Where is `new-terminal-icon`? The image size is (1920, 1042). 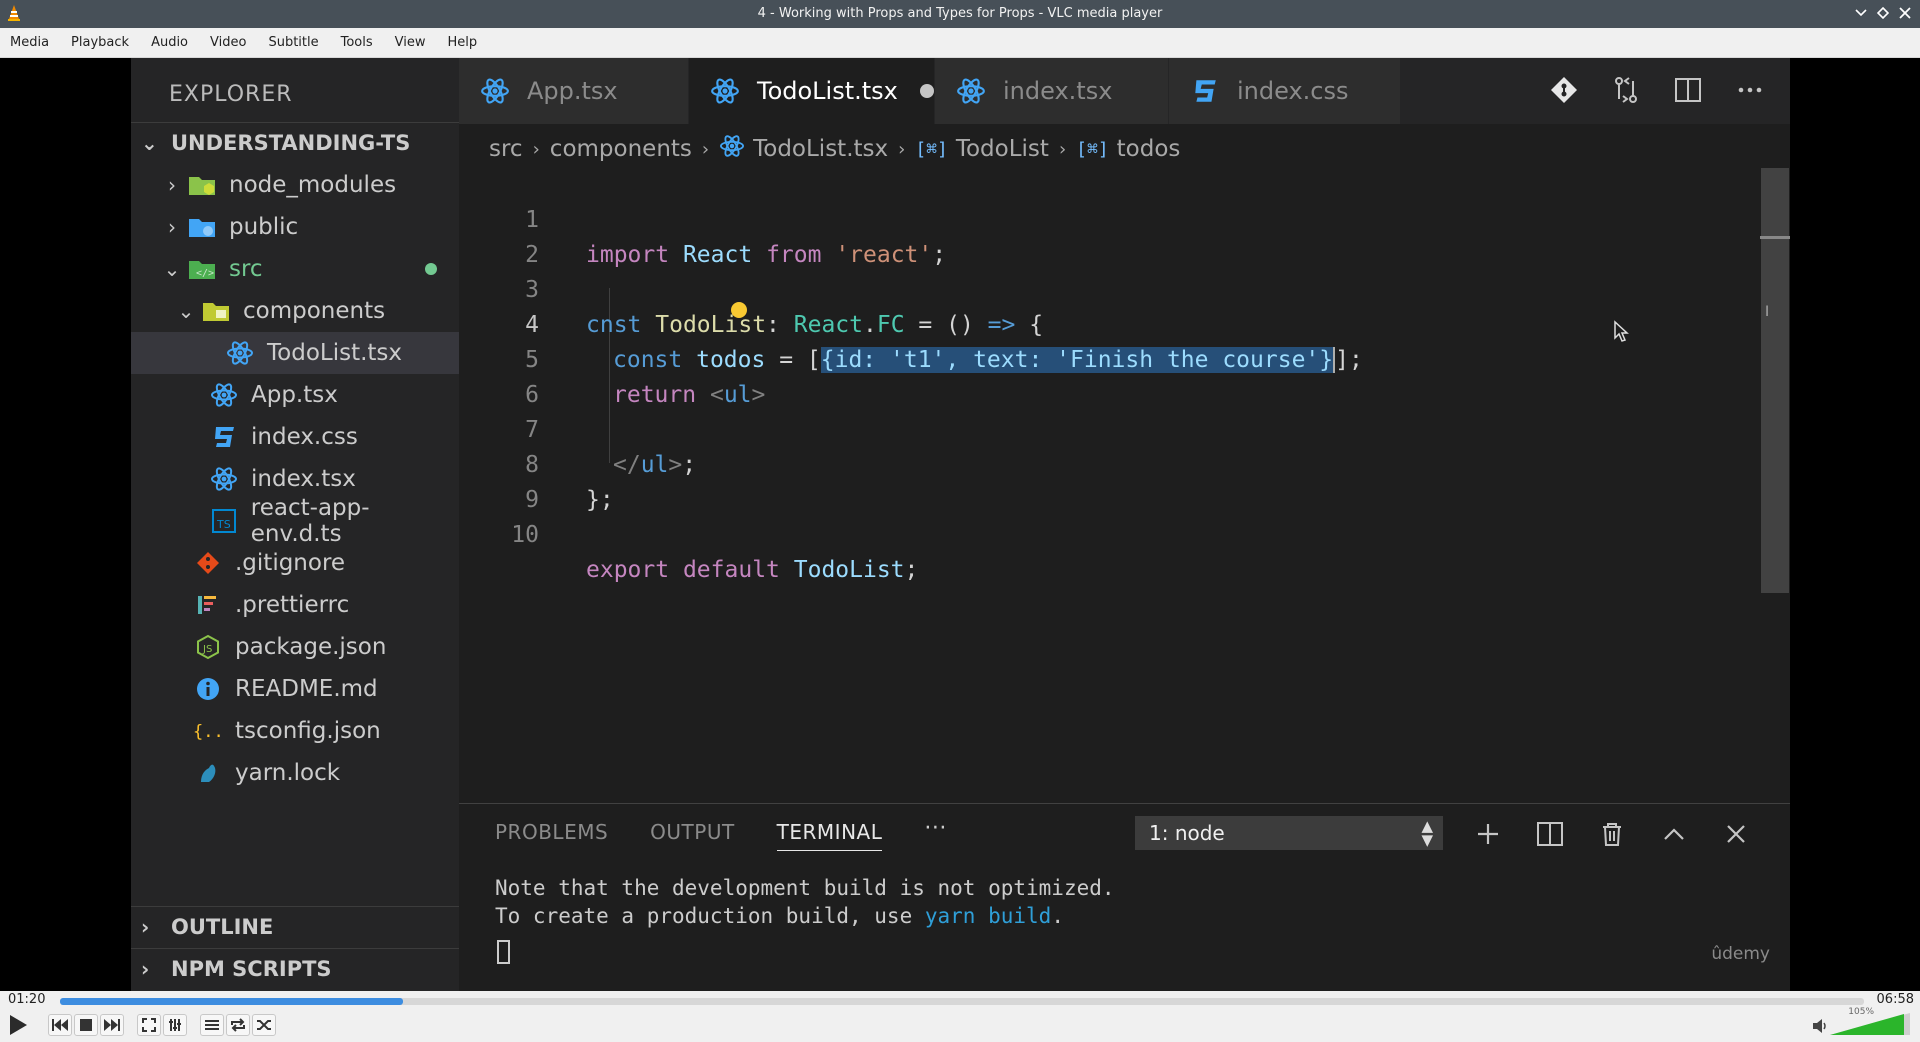
new-terminal-icon is located at coordinates (1488, 834).